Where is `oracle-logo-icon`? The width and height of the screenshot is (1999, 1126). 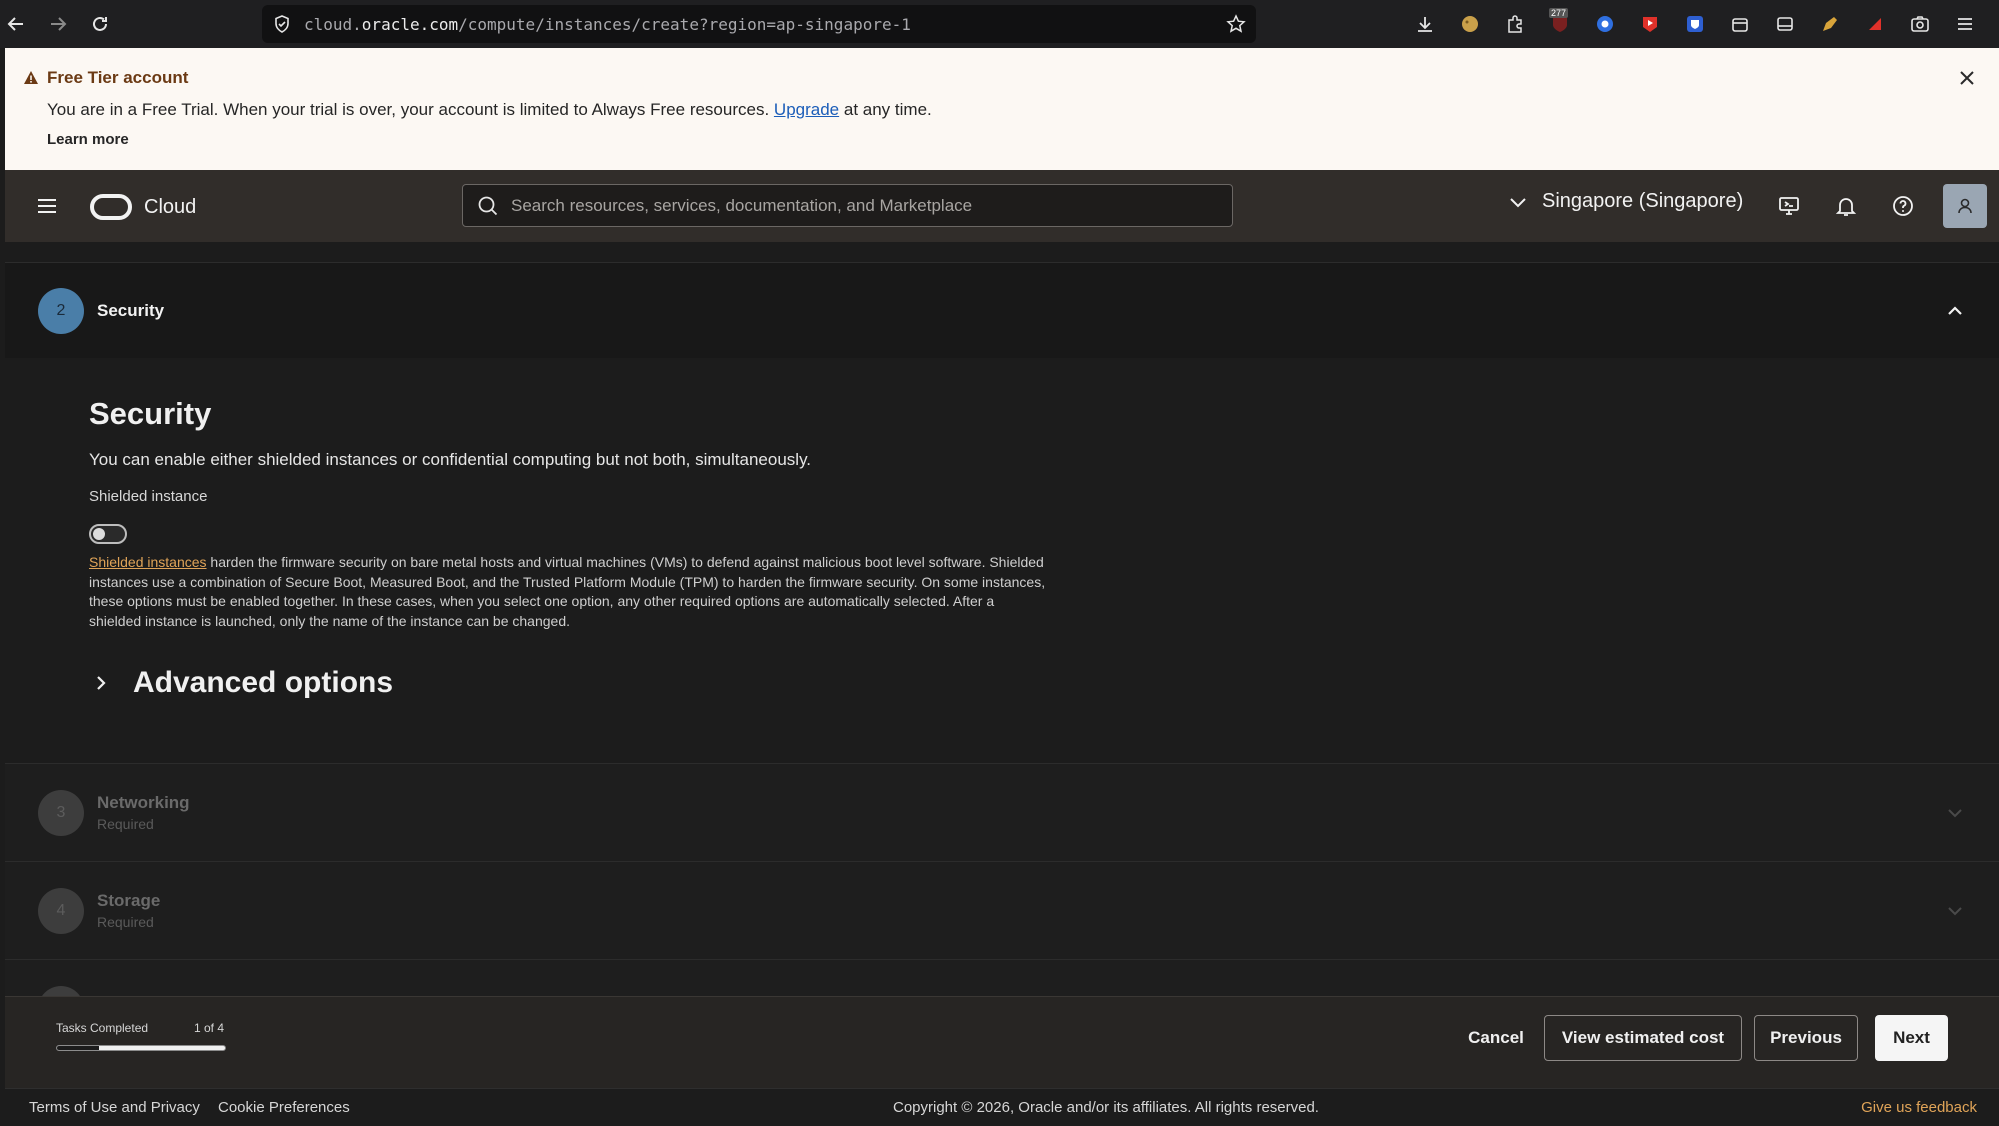 oracle-logo-icon is located at coordinates (111, 207).